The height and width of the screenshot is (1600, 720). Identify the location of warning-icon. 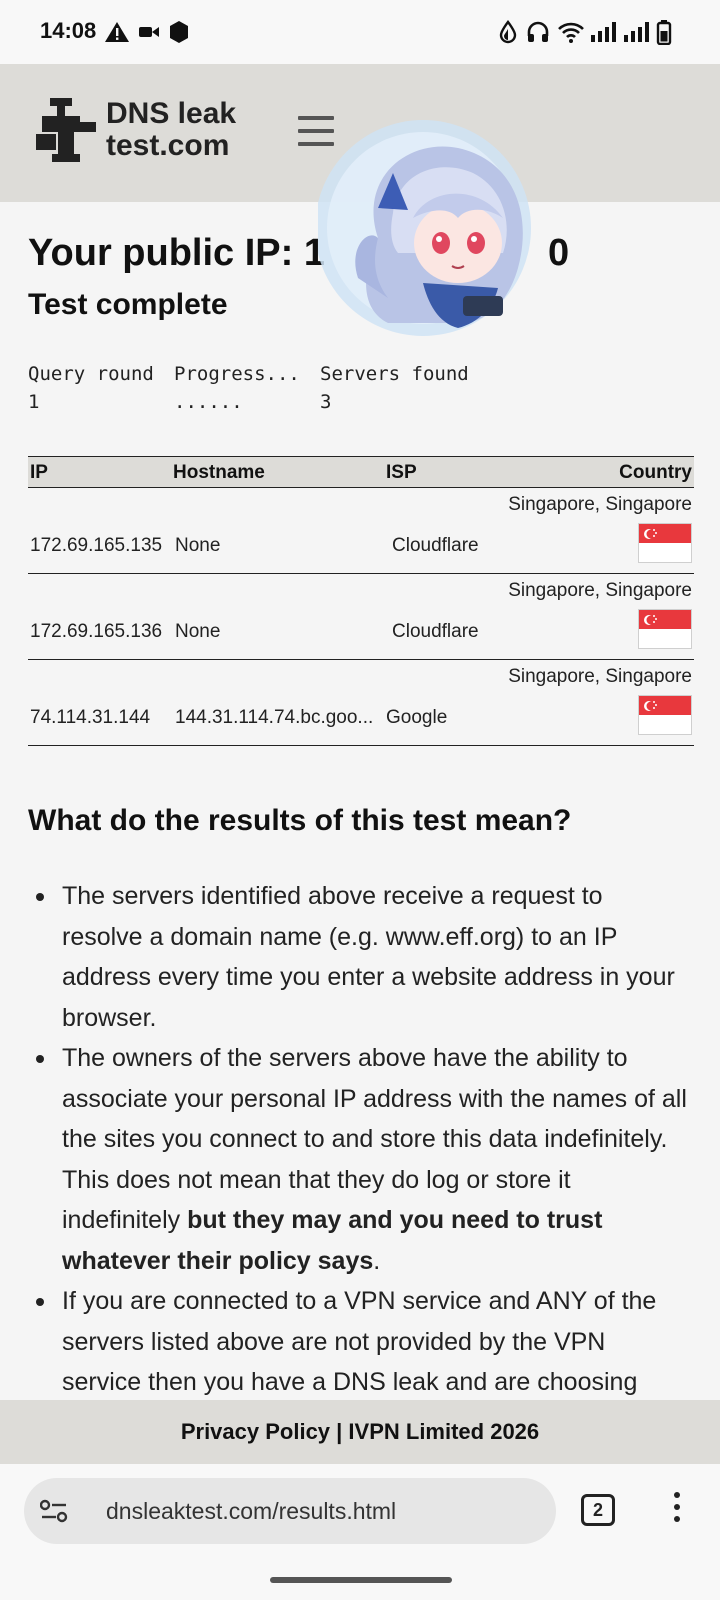
(117, 32).